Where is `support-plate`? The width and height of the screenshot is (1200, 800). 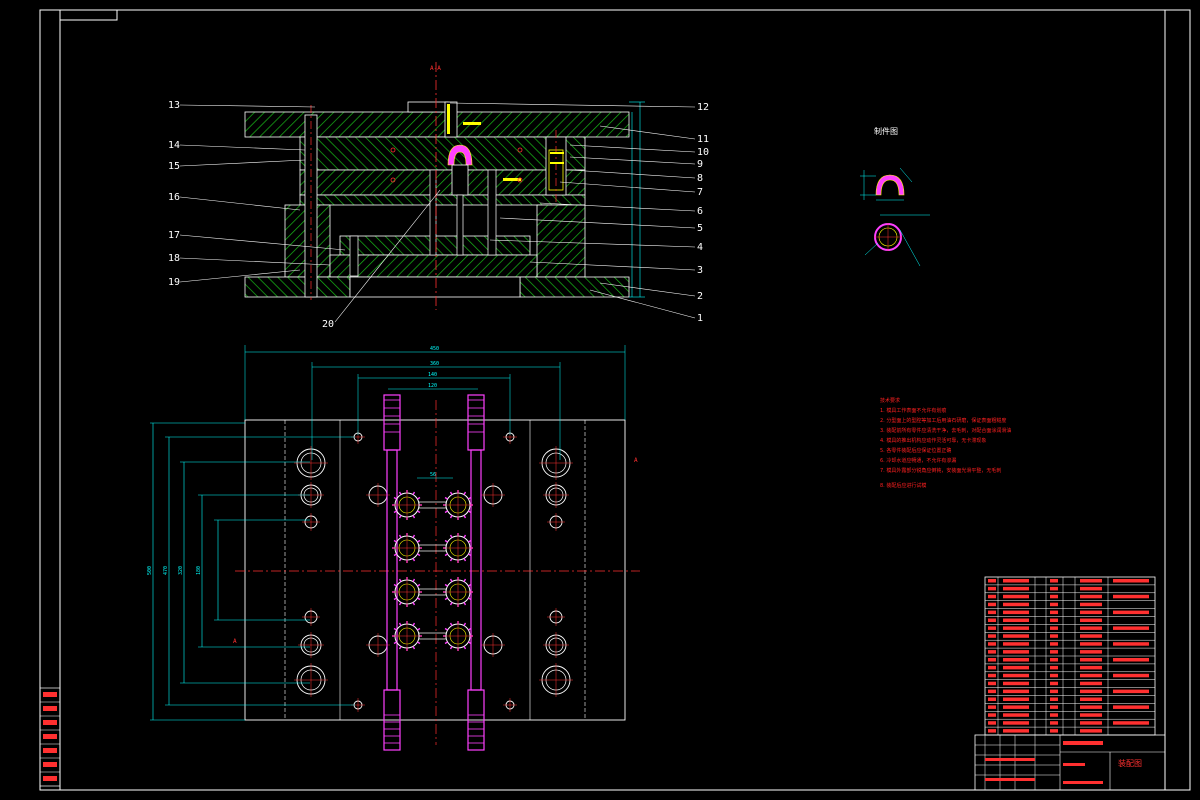
support-plate is located at coordinates (442, 200).